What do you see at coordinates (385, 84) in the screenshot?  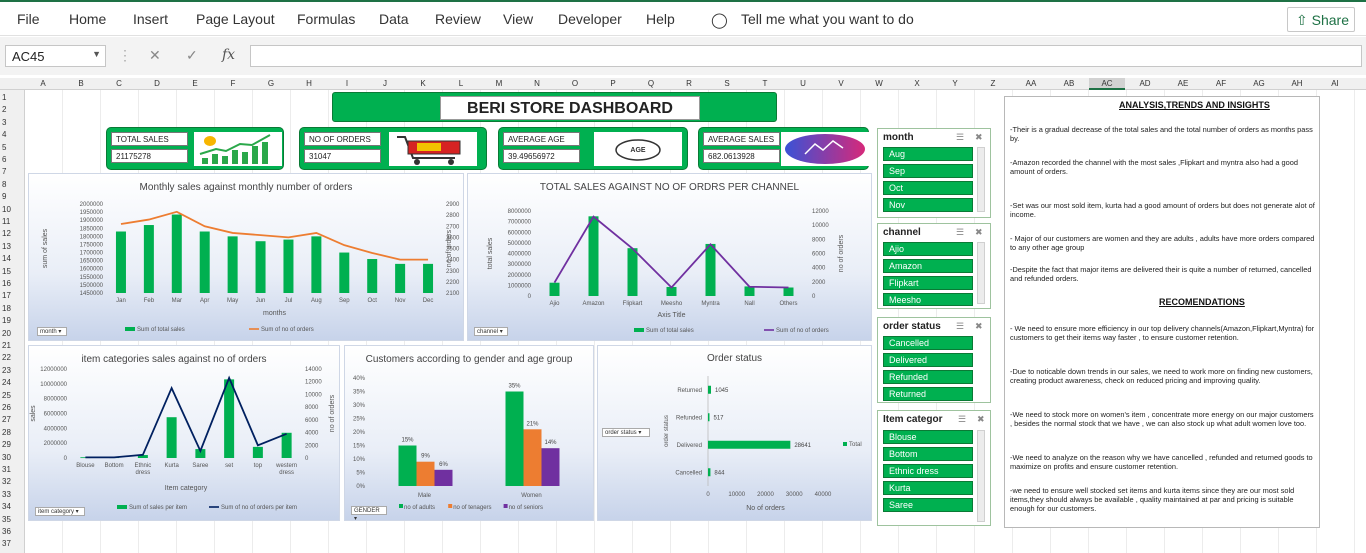 I see `column-header: J` at bounding box center [385, 84].